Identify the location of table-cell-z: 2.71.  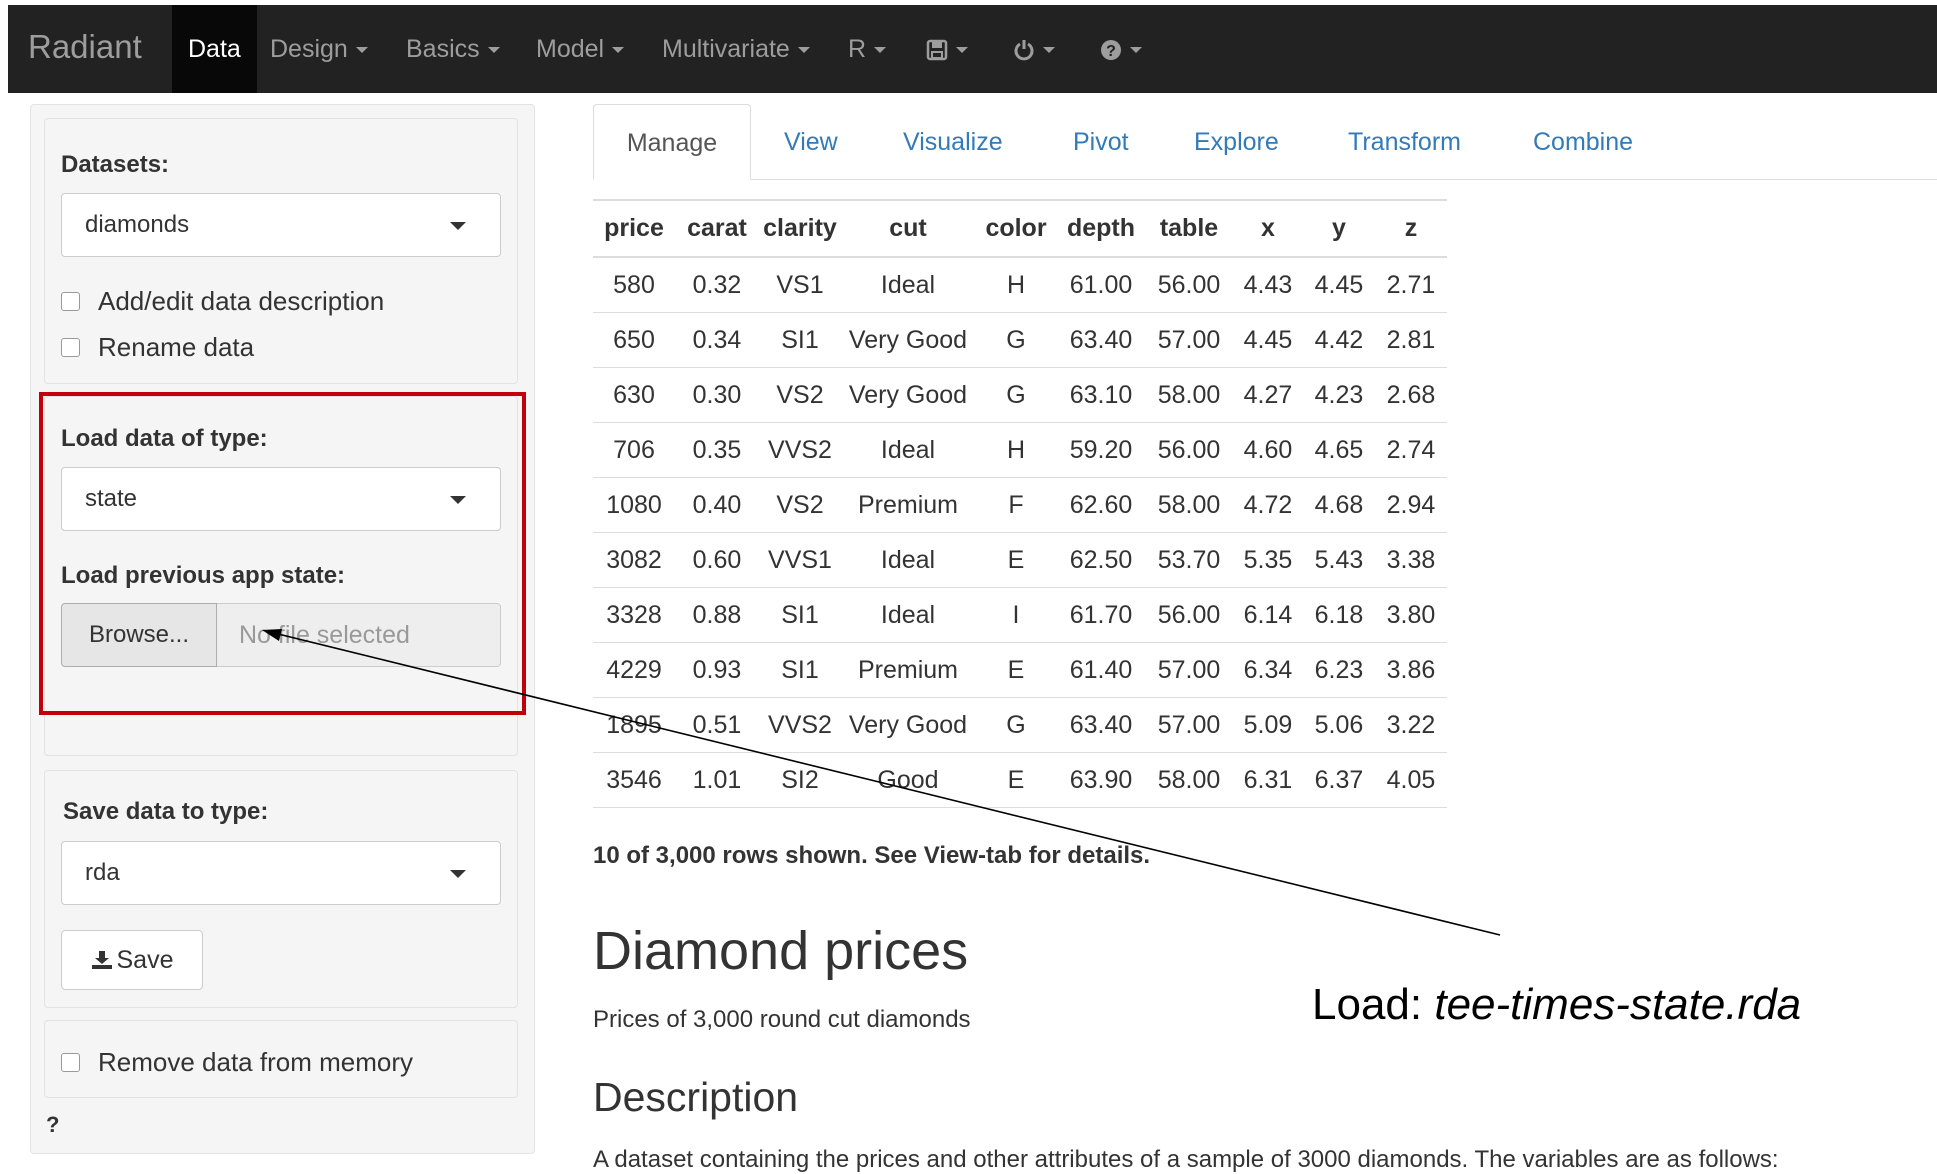
(1411, 285).